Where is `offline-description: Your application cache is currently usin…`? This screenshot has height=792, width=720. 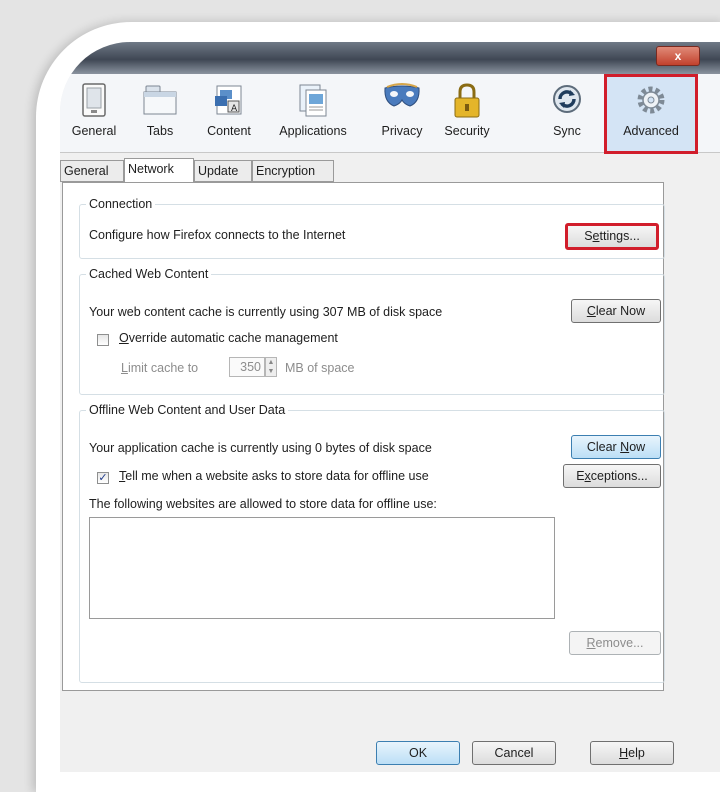 offline-description: Your application cache is currently usin… is located at coordinates (260, 448).